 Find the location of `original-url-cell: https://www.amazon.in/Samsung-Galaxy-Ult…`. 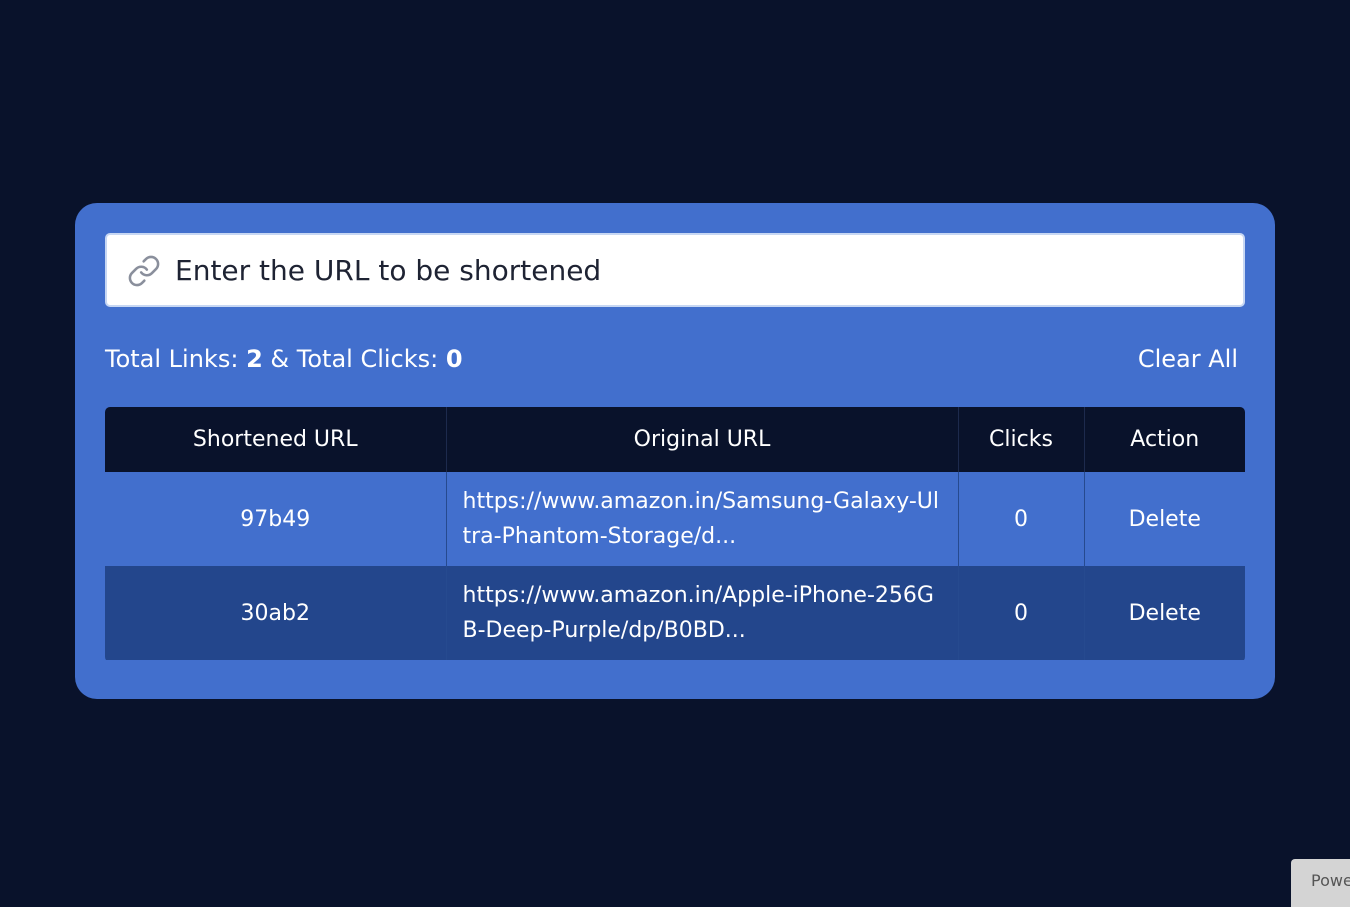

original-url-cell: https://www.amazon.in/Samsung-Galaxy-Ult… is located at coordinates (702, 519).